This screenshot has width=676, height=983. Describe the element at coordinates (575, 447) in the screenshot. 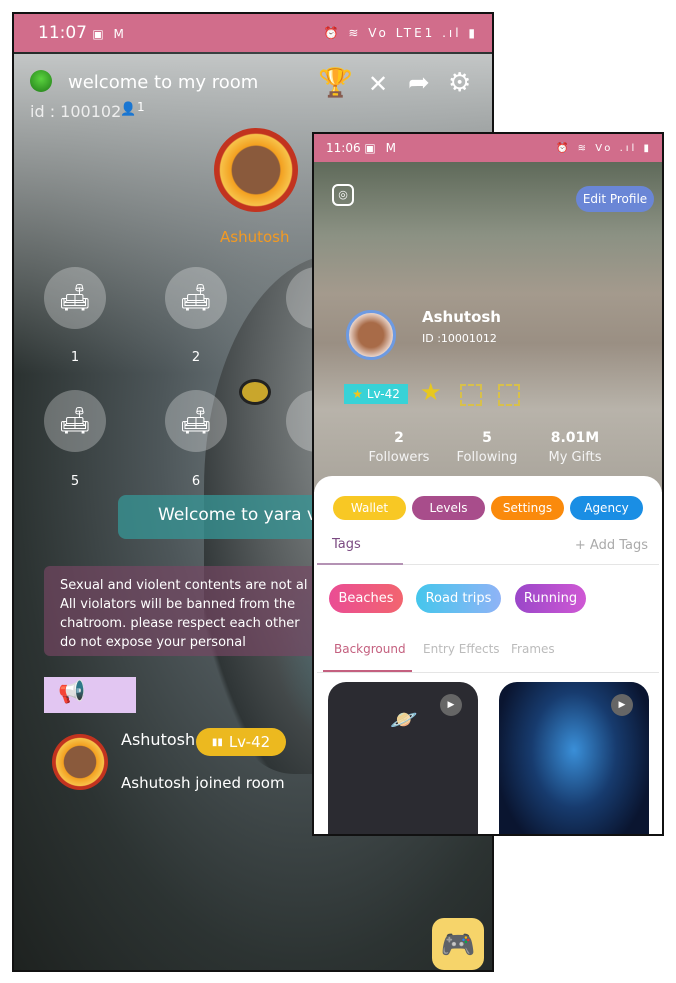

I see `gifts-stat: 8.01M My Gifts` at that location.